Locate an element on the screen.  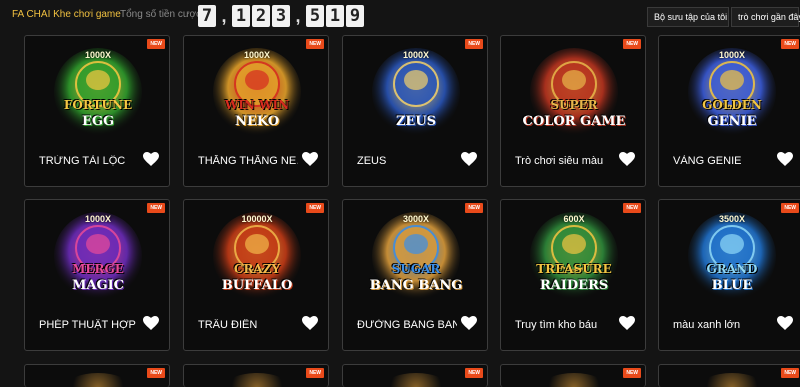
game-thumbnail: 10000X CRAZY BUFFALO is located at coordinates (257, 256).